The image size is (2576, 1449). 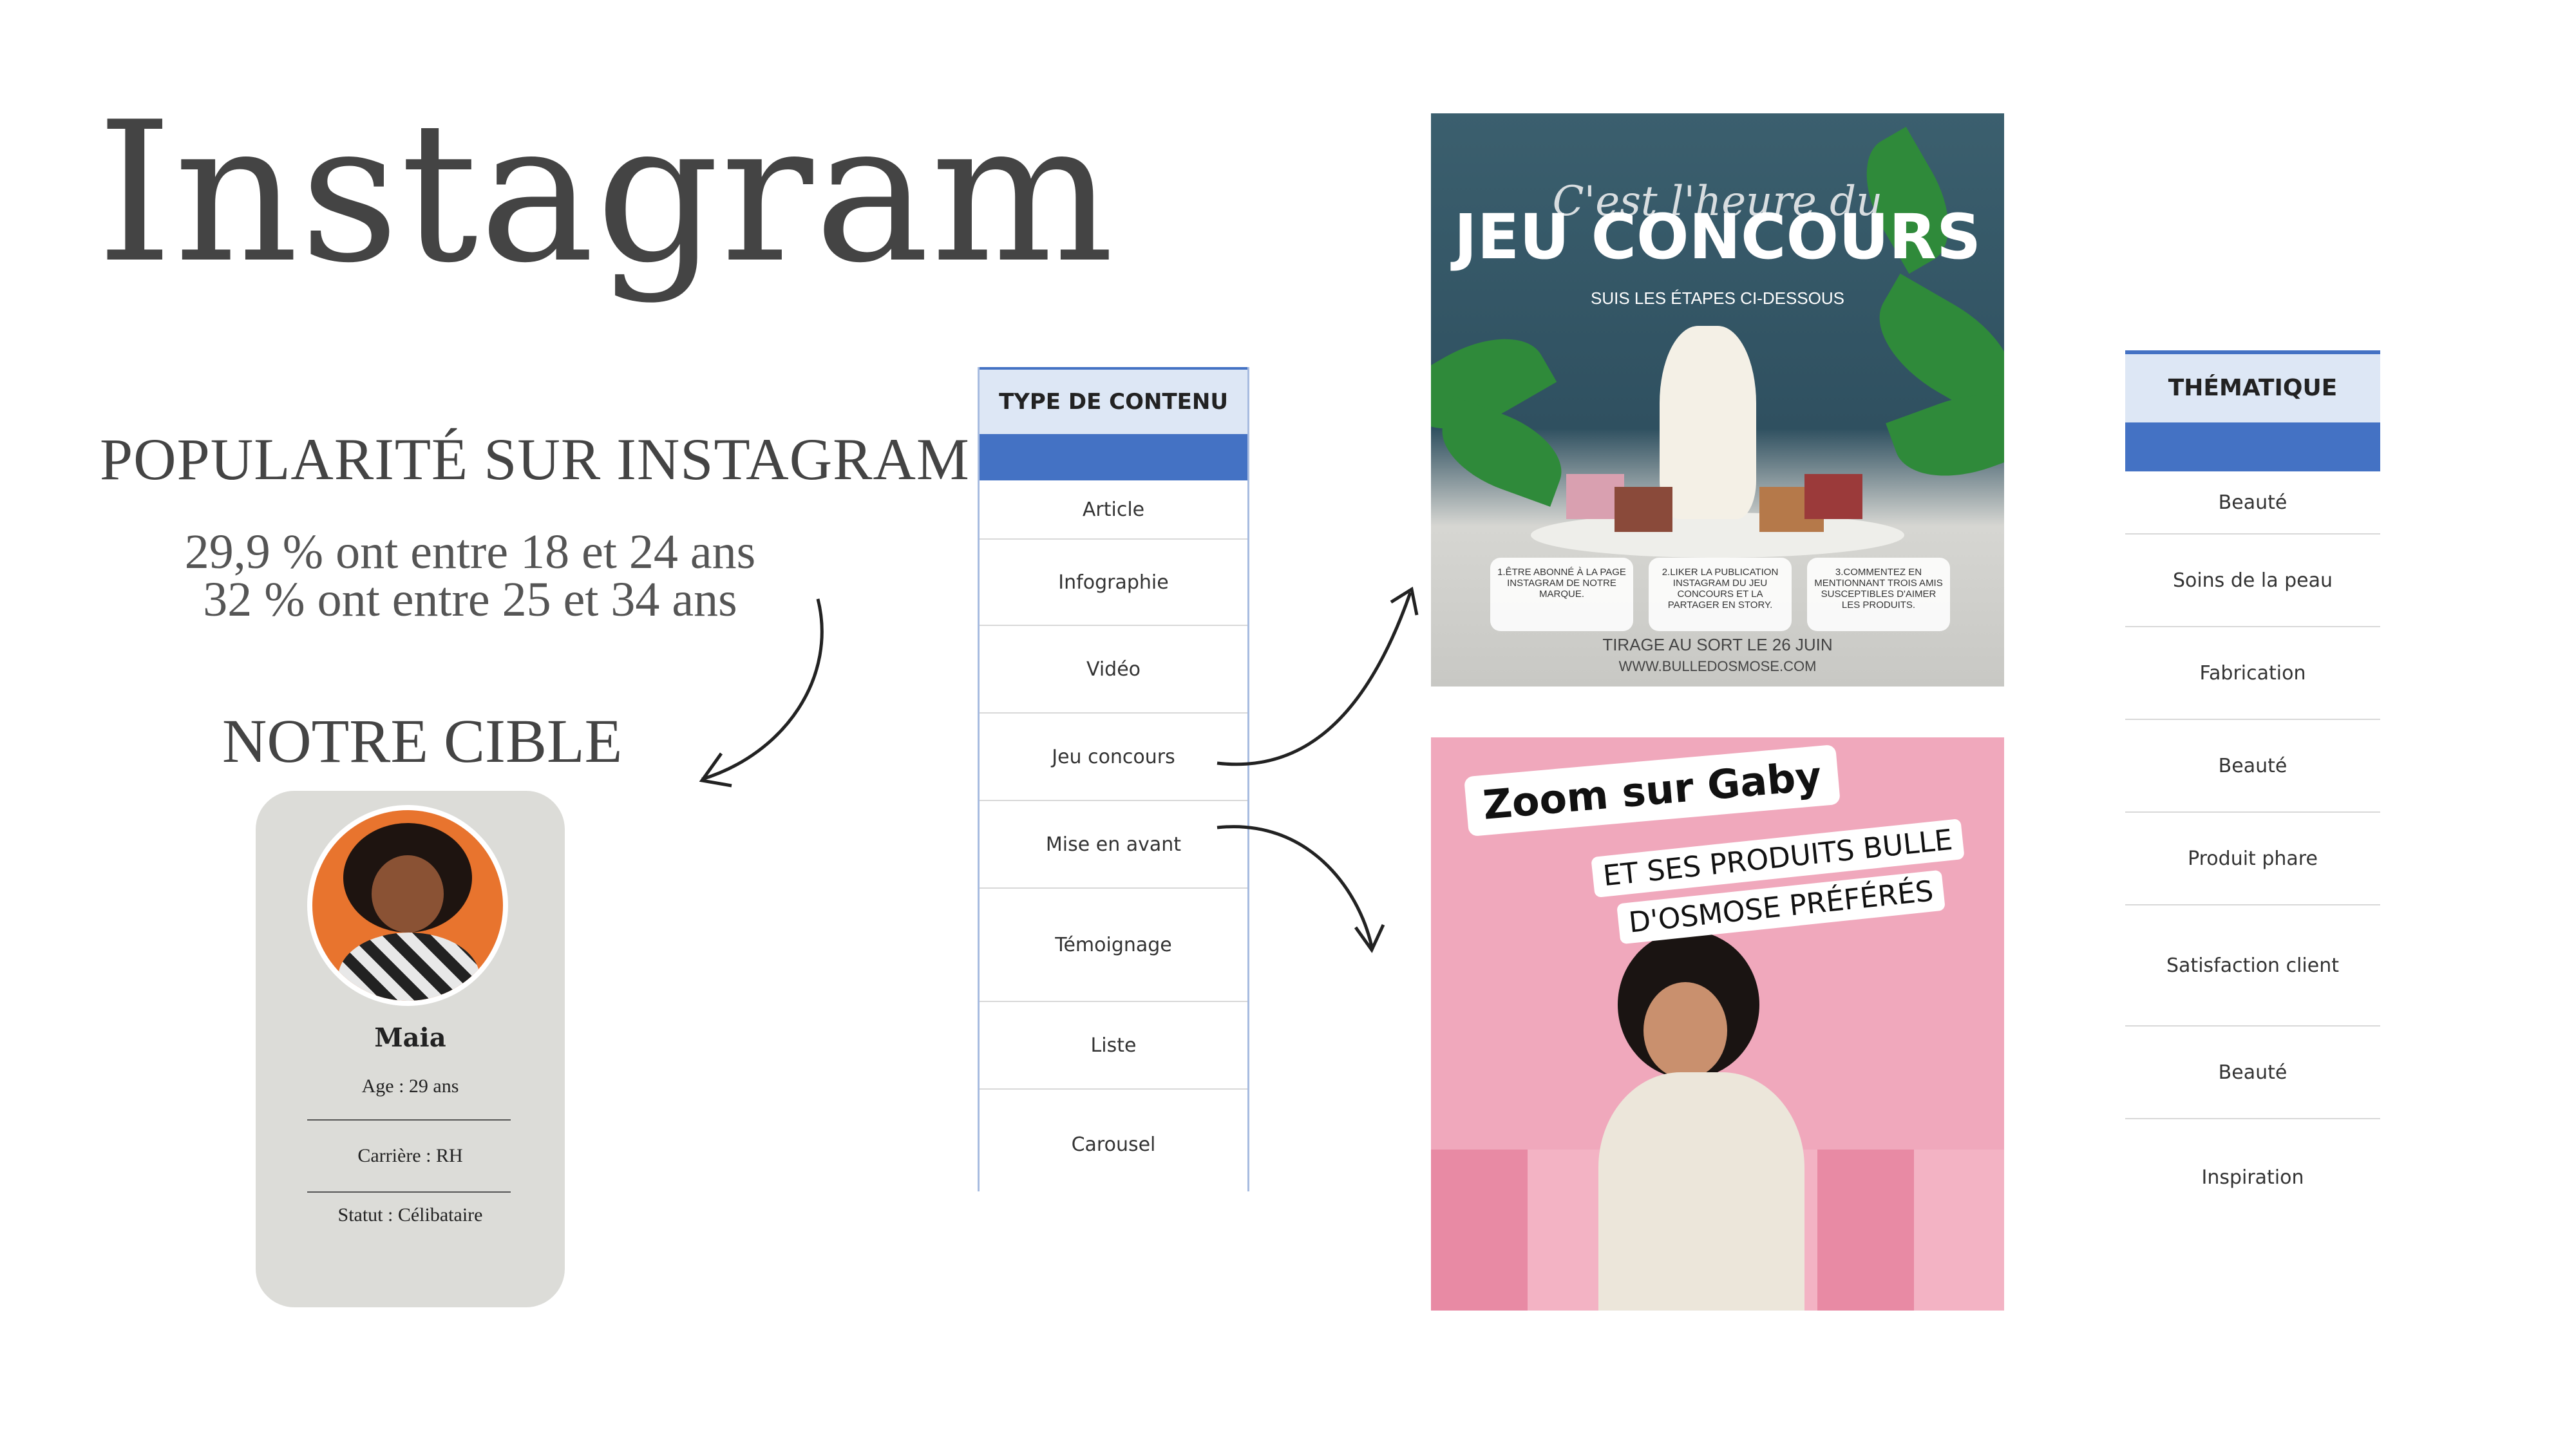 What do you see at coordinates (762, 689) in the screenshot?
I see `curved-arrow-to-target` at bounding box center [762, 689].